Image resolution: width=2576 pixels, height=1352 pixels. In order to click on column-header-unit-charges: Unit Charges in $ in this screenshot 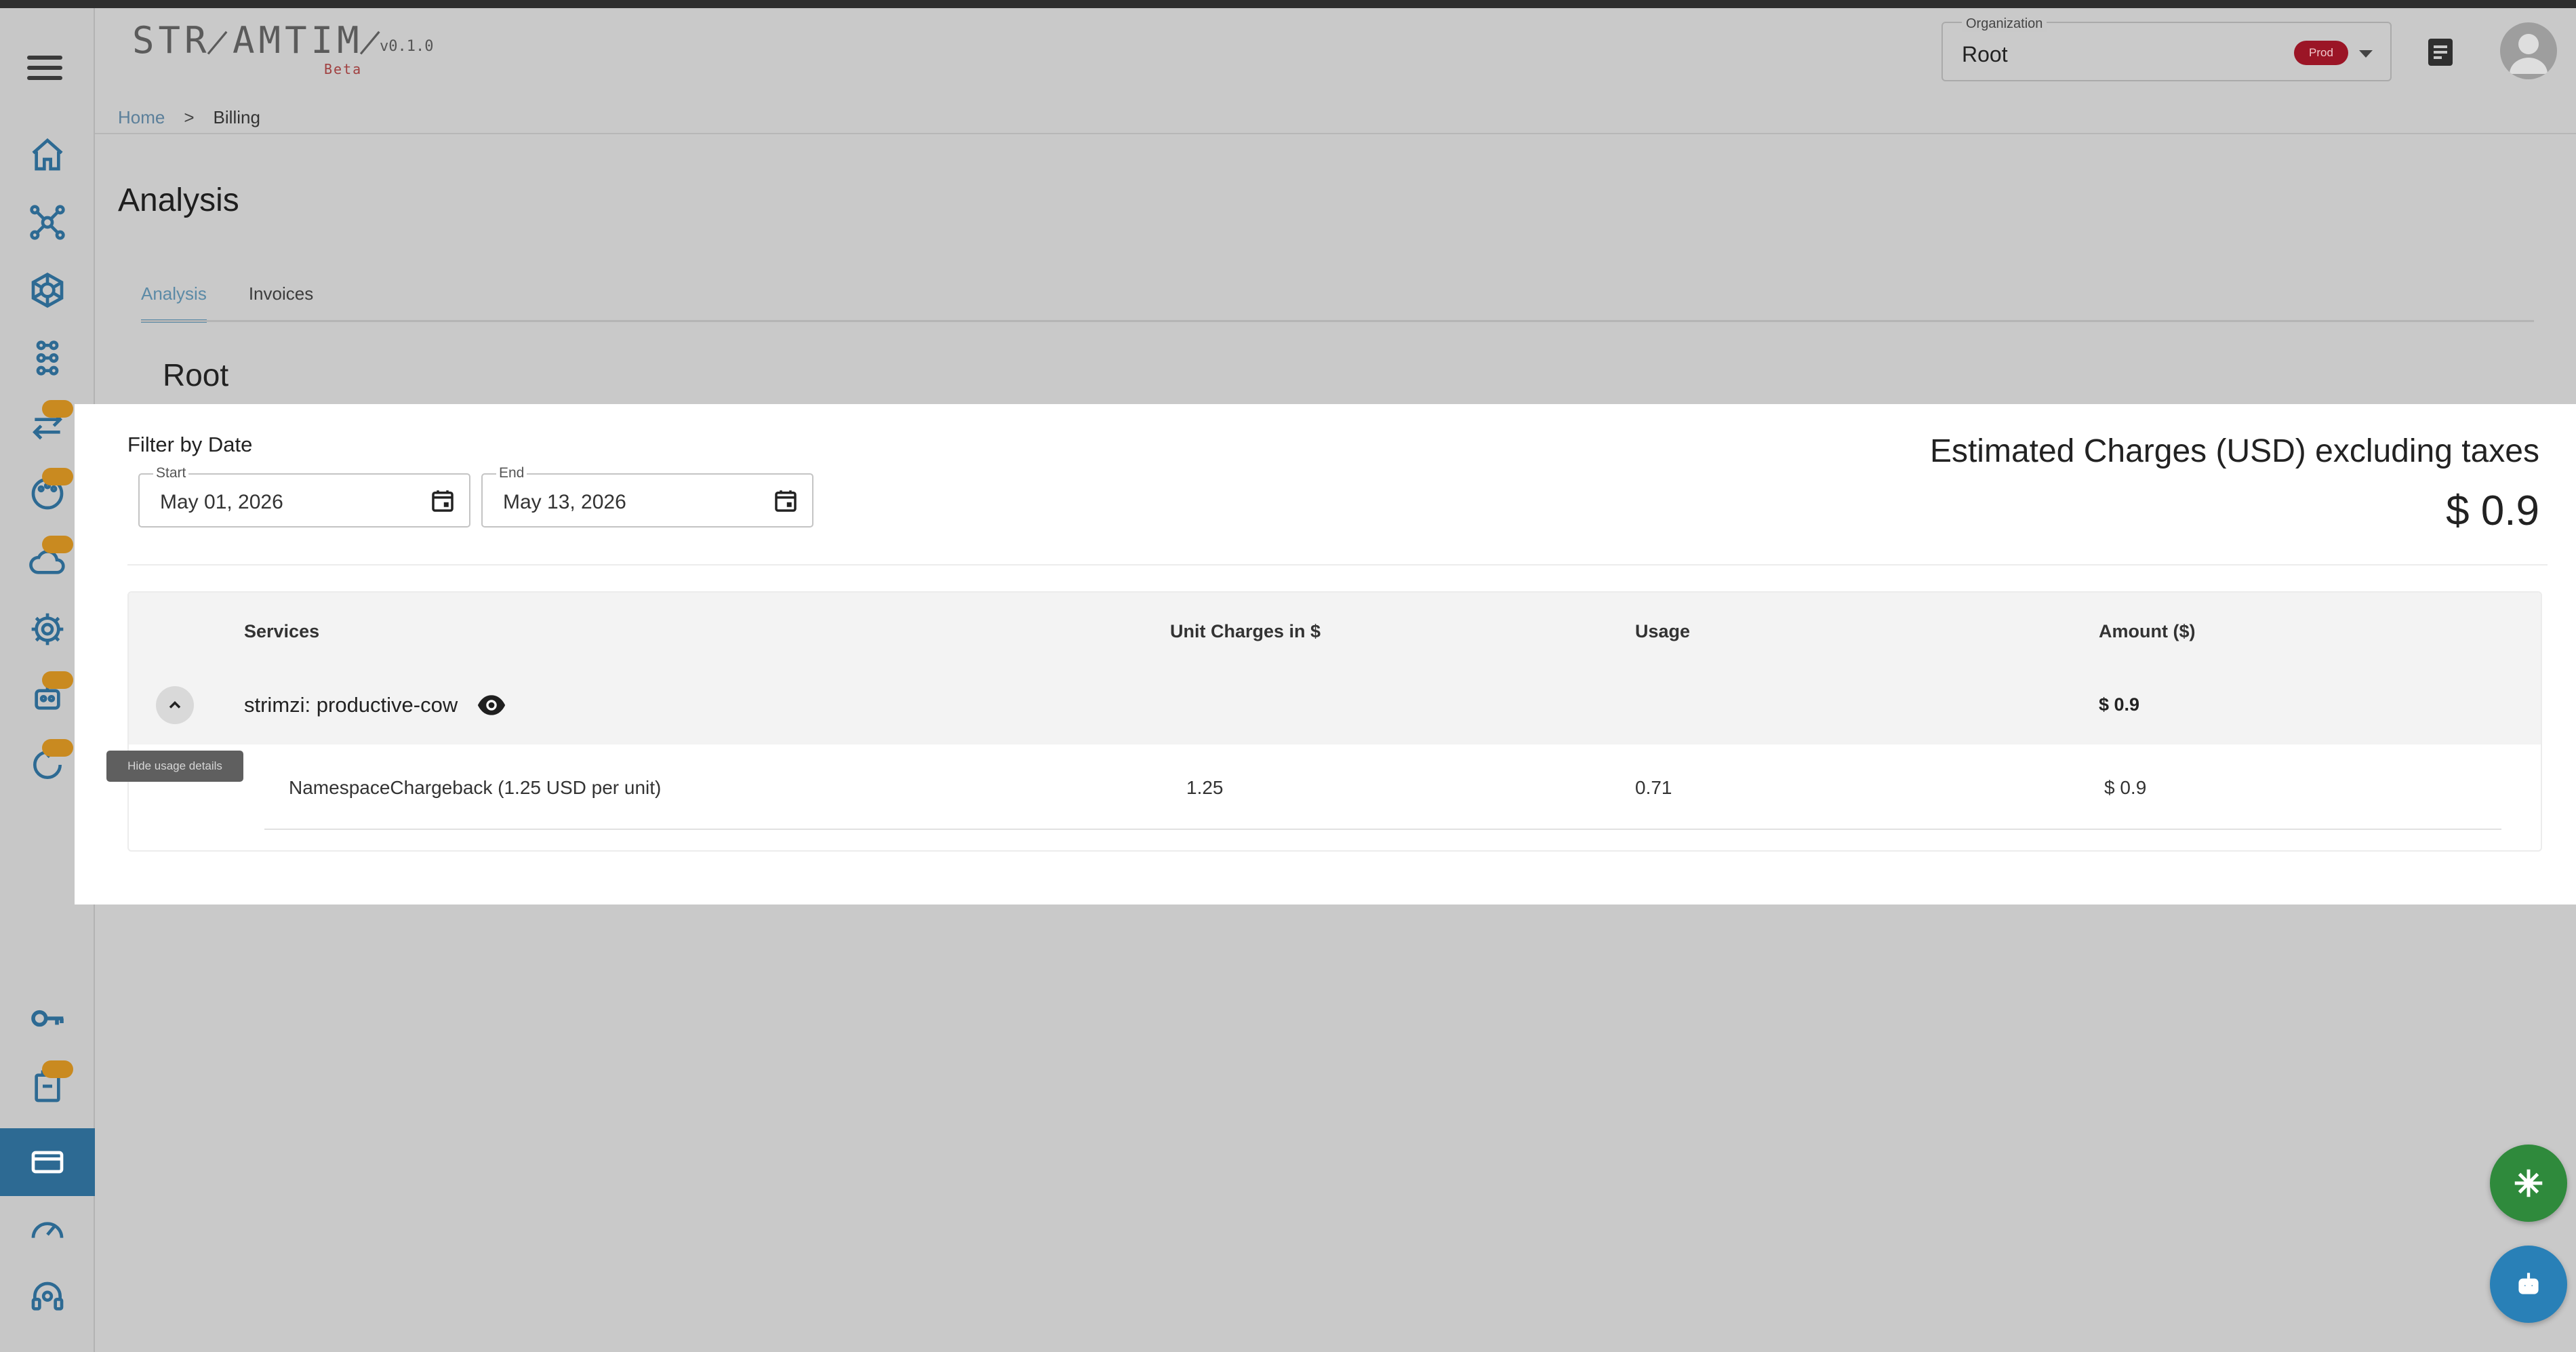, I will do `click(1245, 631)`.